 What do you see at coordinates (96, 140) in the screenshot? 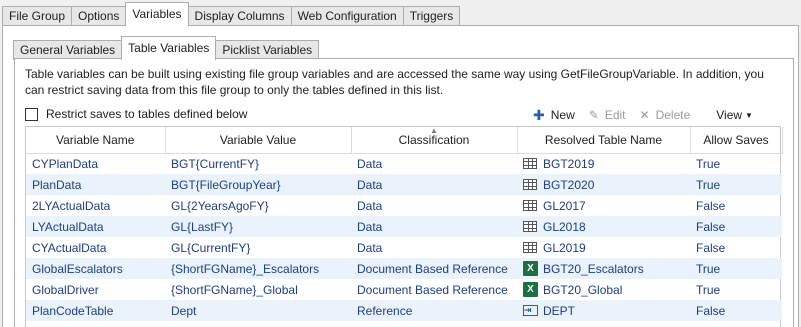
I see `column-header-variable-name: Variable Name` at bounding box center [96, 140].